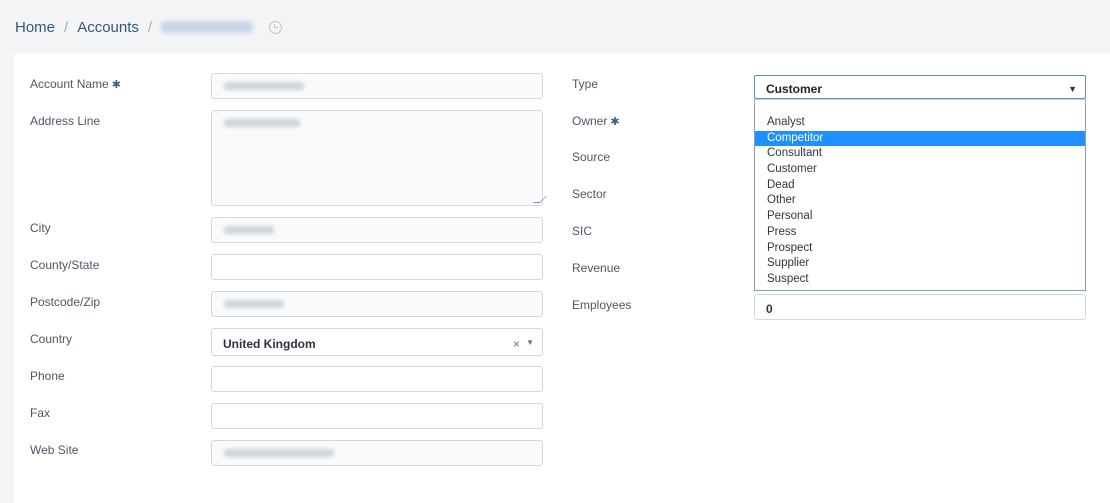  What do you see at coordinates (920, 186) in the screenshot?
I see `type-option-dead: Dead` at bounding box center [920, 186].